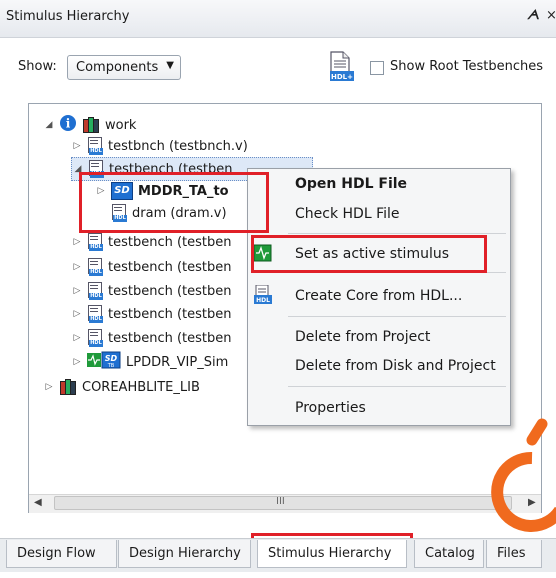 This screenshot has height=578, width=556. What do you see at coordinates (68, 16) in the screenshot?
I see `panel-title: Stimulus Hierarchy` at bounding box center [68, 16].